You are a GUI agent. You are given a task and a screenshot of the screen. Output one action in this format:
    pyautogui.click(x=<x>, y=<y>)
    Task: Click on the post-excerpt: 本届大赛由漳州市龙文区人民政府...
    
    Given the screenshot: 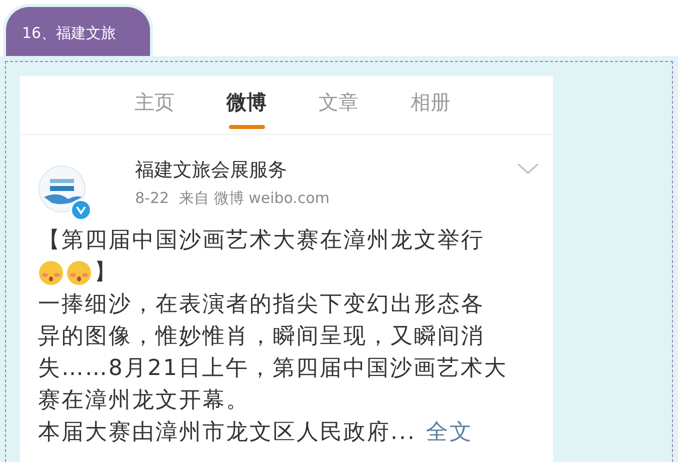 What is the action you would take?
    pyautogui.click(x=227, y=433)
    